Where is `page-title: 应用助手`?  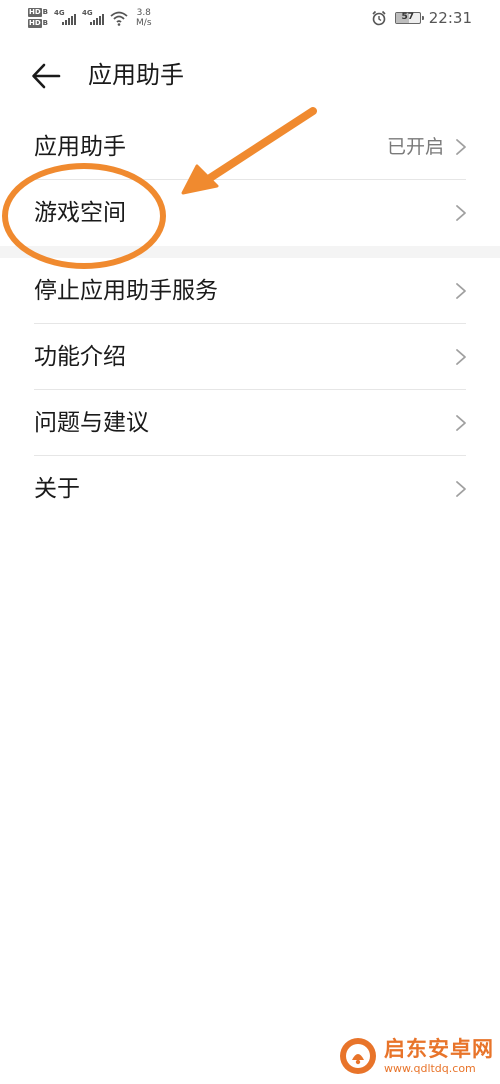 page-title: 应用助手 is located at coordinates (136, 75).